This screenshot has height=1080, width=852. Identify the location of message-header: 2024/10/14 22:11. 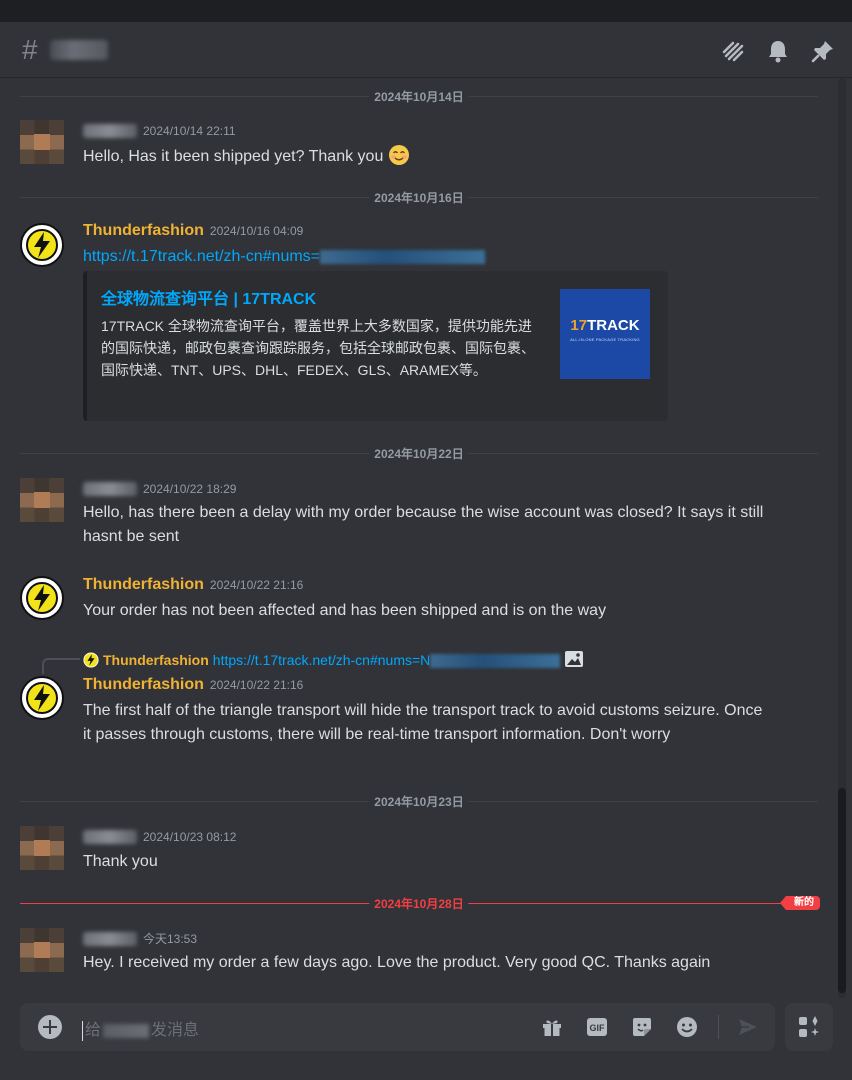
(159, 131).